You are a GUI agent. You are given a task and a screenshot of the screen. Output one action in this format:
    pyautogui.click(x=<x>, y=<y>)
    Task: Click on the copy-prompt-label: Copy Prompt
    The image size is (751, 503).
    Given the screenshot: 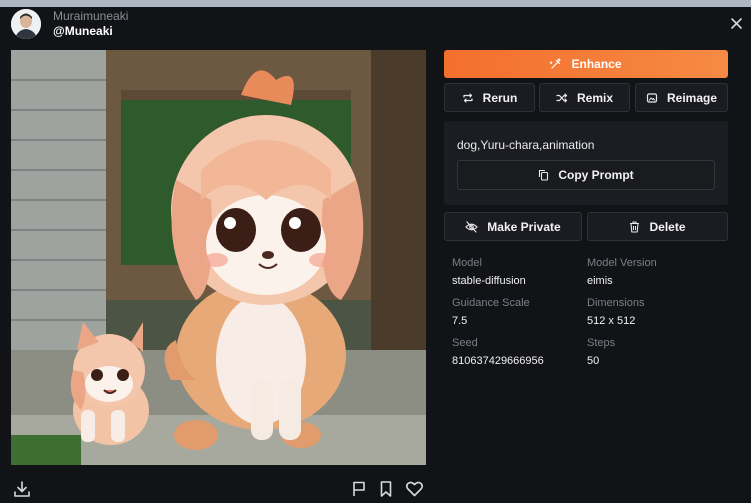 What is the action you would take?
    pyautogui.click(x=596, y=175)
    